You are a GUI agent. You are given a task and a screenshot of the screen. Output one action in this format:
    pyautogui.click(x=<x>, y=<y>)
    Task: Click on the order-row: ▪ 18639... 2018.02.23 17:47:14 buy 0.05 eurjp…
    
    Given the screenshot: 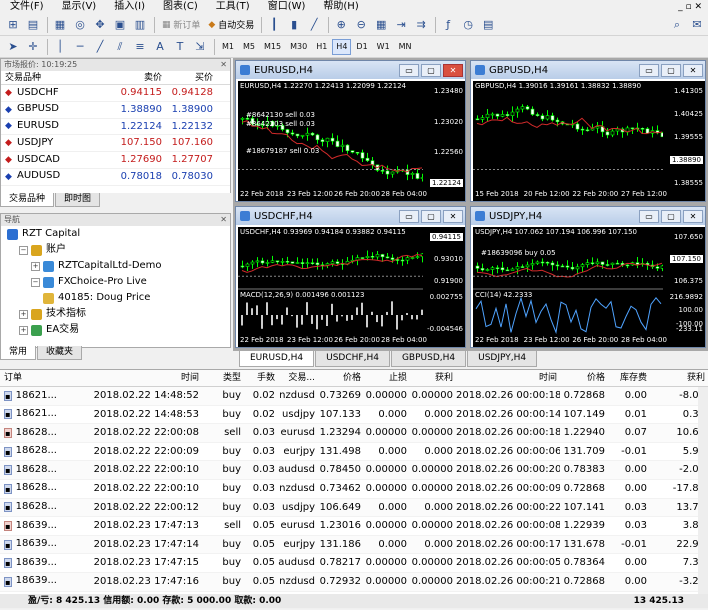 What is the action you would take?
    pyautogui.click(x=354, y=545)
    